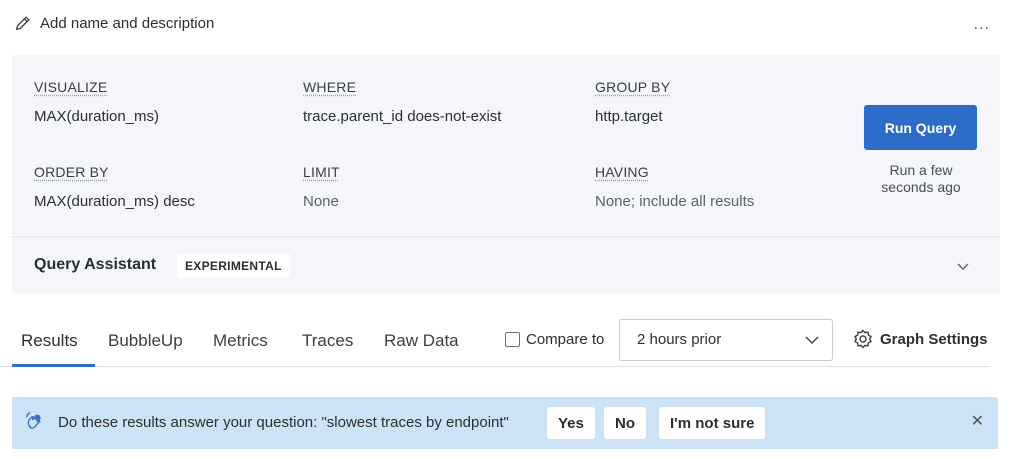 The image size is (1024, 459). I want to click on group-by-label: GROUP BY, so click(632, 87).